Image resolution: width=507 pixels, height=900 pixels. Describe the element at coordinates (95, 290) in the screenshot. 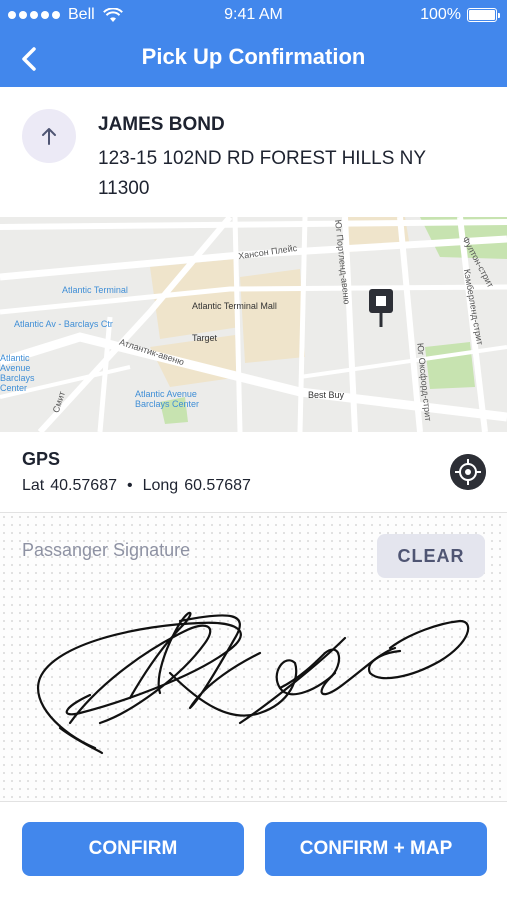

I see `map-poi-label: Atlantic Terminal` at that location.